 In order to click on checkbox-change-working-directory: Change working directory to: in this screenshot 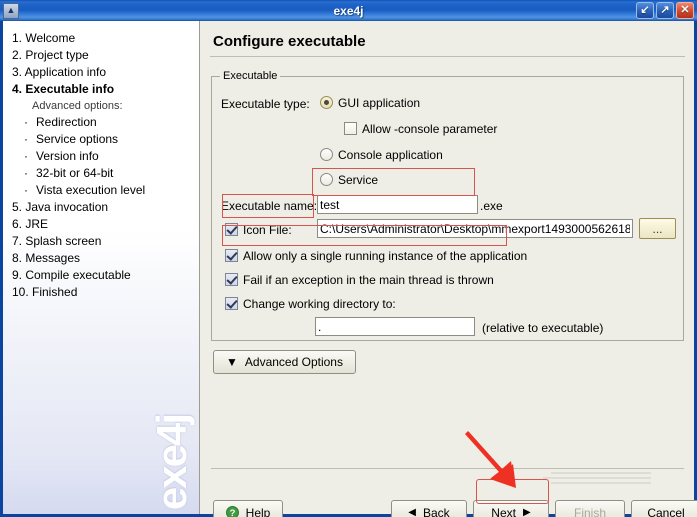, I will do `click(310, 304)`.